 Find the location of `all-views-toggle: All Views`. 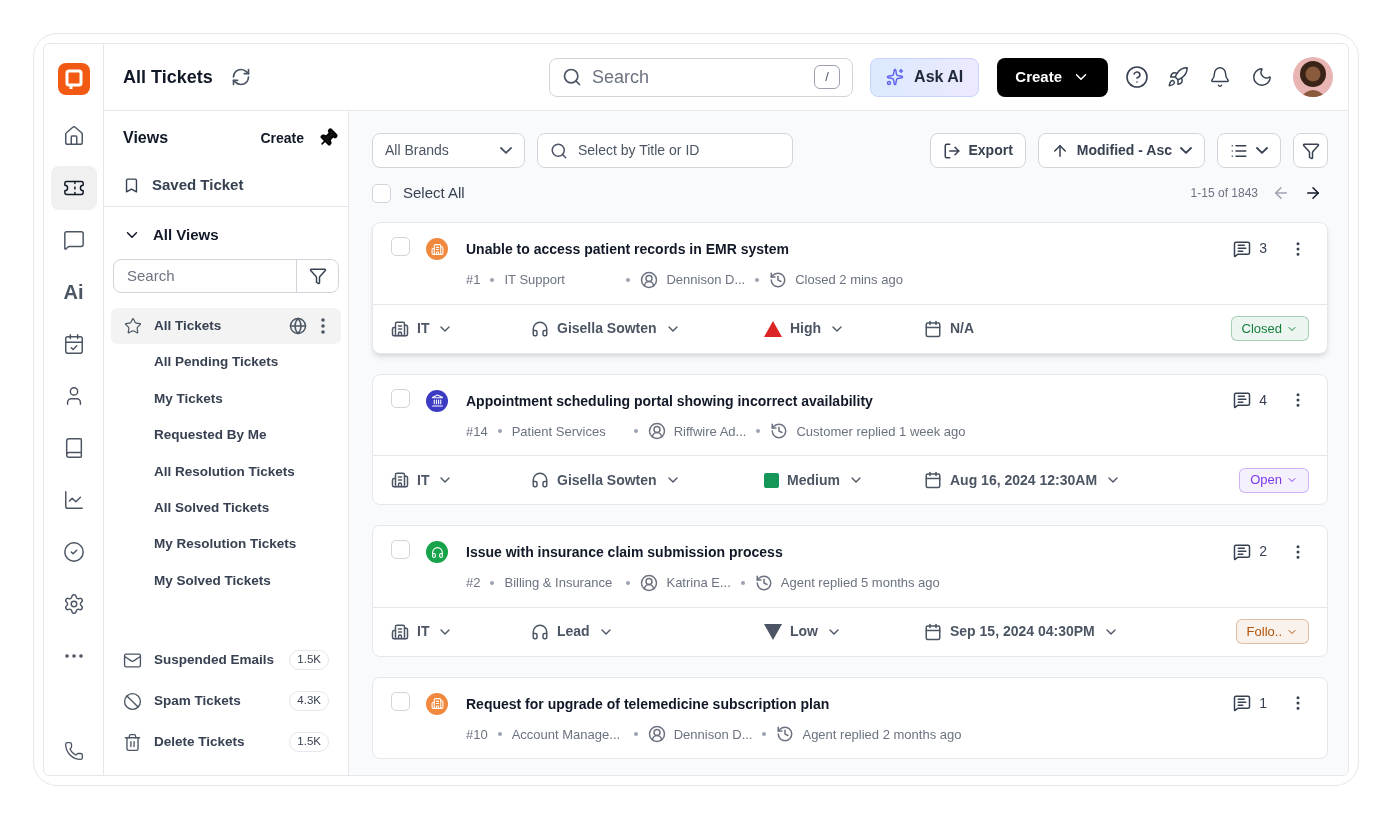

all-views-toggle: All Views is located at coordinates (226, 235).